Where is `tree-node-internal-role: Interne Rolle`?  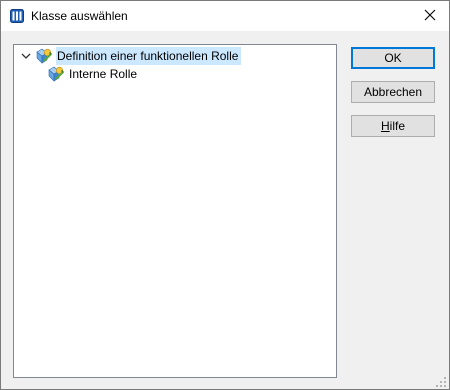
tree-node-internal-role: Interne Rolle is located at coordinates (93, 74).